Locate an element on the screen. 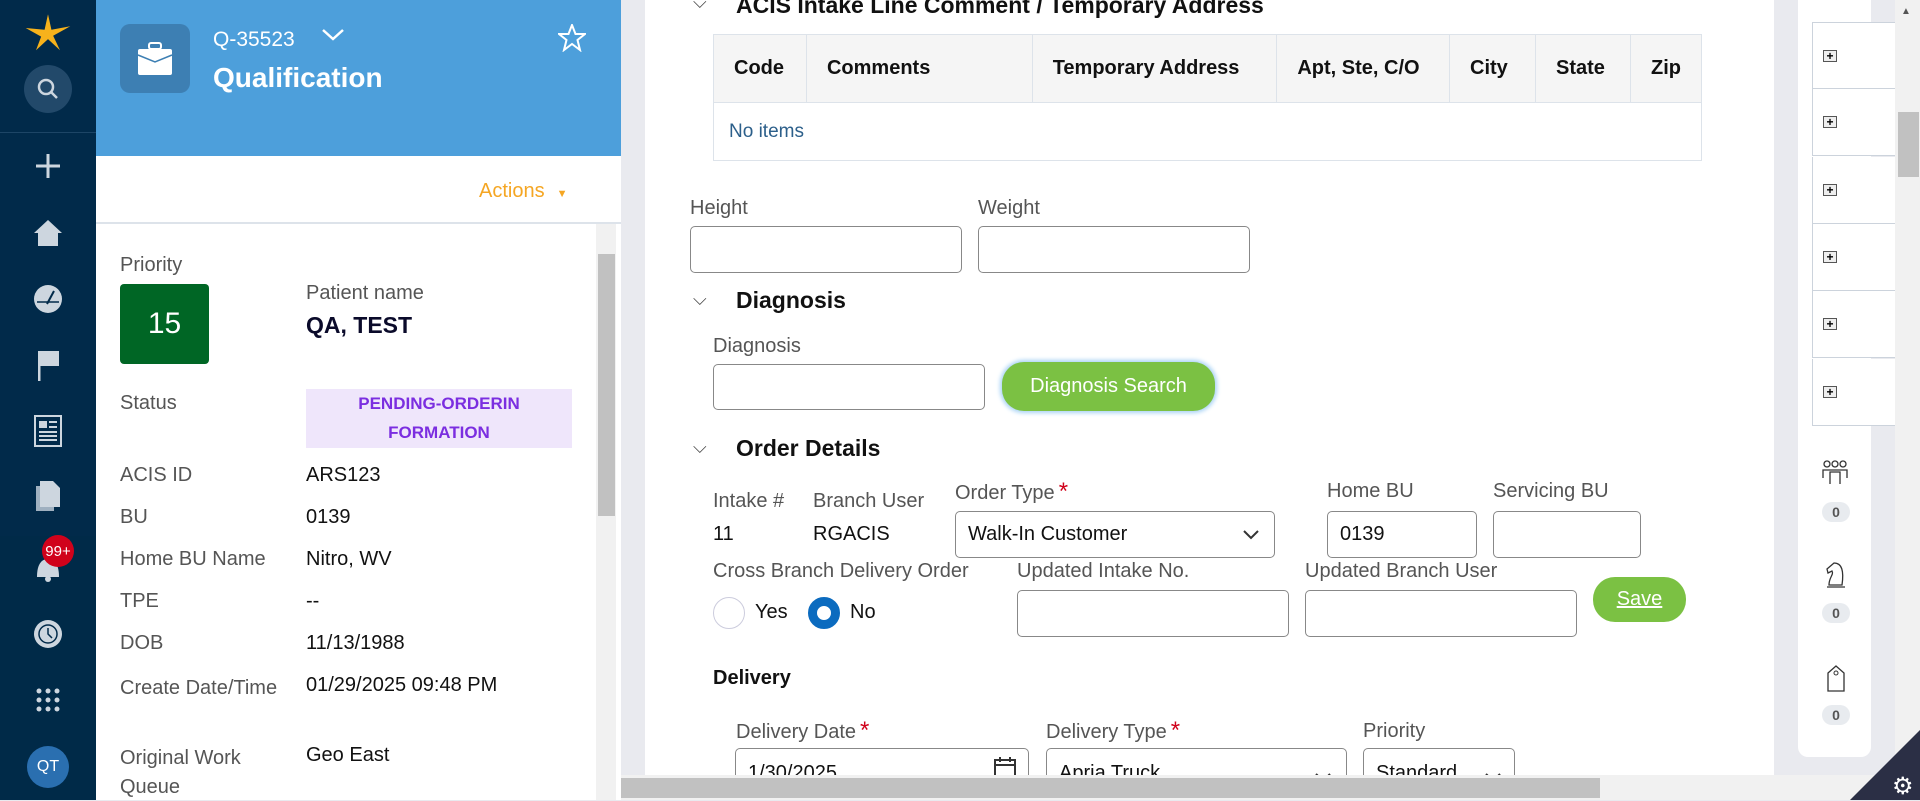 The height and width of the screenshot is (801, 1920). documents-icon is located at coordinates (48, 496).